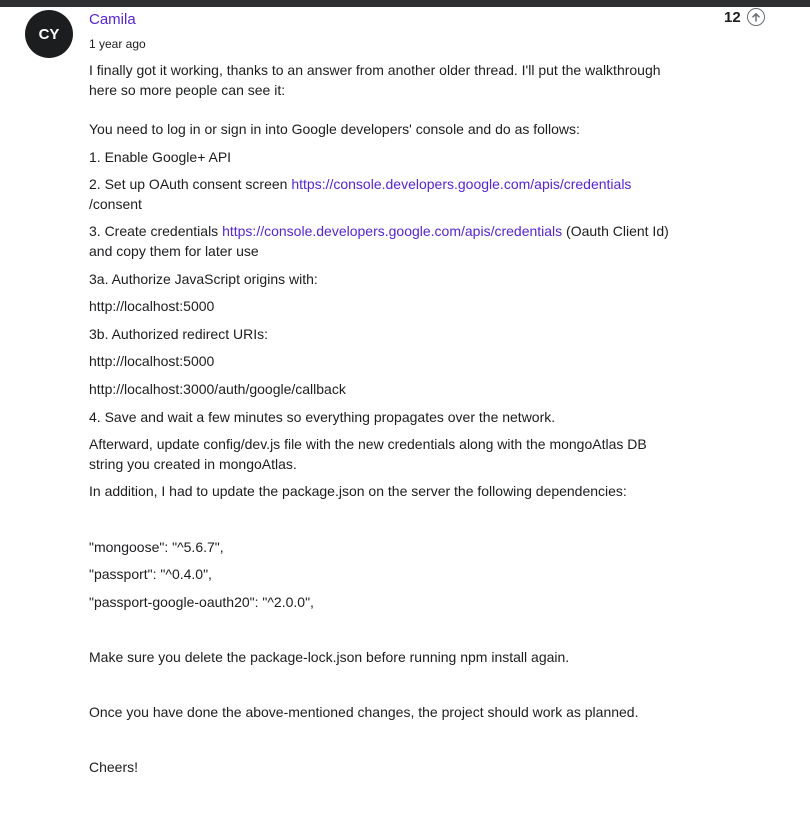 This screenshot has height=830, width=810. Describe the element at coordinates (190, 184) in the screenshot. I see `step-2-prefix: 2. Set up OAuth consent screen` at that location.